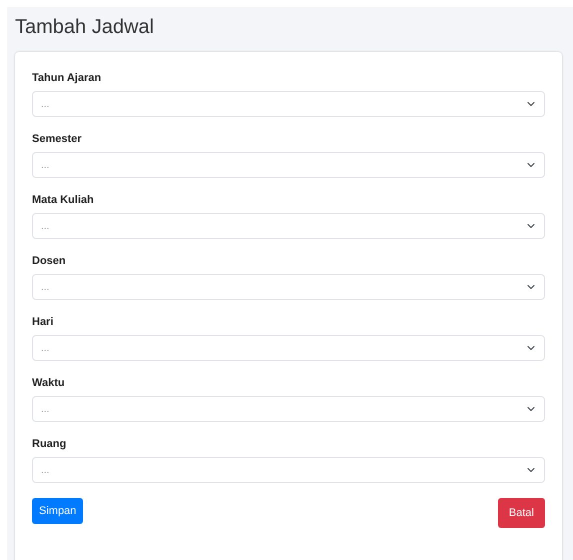 The image size is (573, 560). Describe the element at coordinates (521, 513) in the screenshot. I see `cancel-button: Batal` at that location.